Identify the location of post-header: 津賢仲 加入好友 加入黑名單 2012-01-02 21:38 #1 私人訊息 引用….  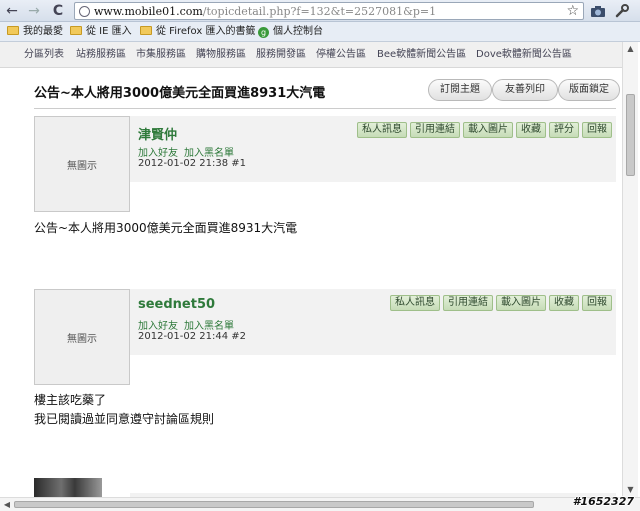
(373, 149).